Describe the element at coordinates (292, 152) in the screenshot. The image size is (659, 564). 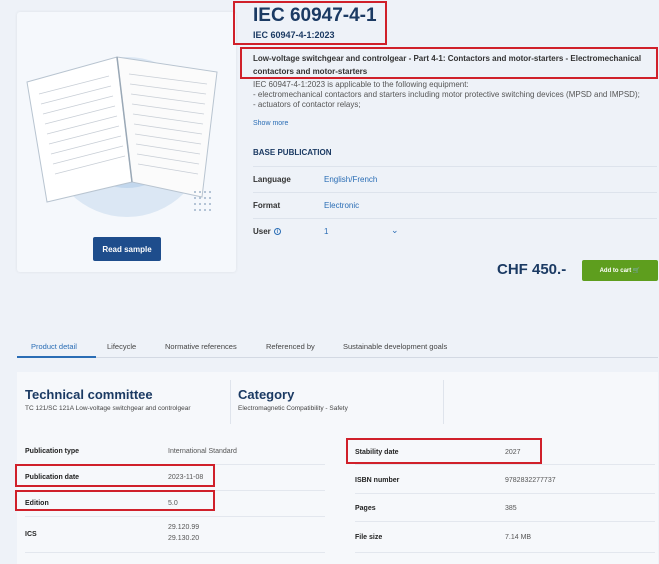
I see `base-publication-heading: BASE PUBLICATION` at that location.